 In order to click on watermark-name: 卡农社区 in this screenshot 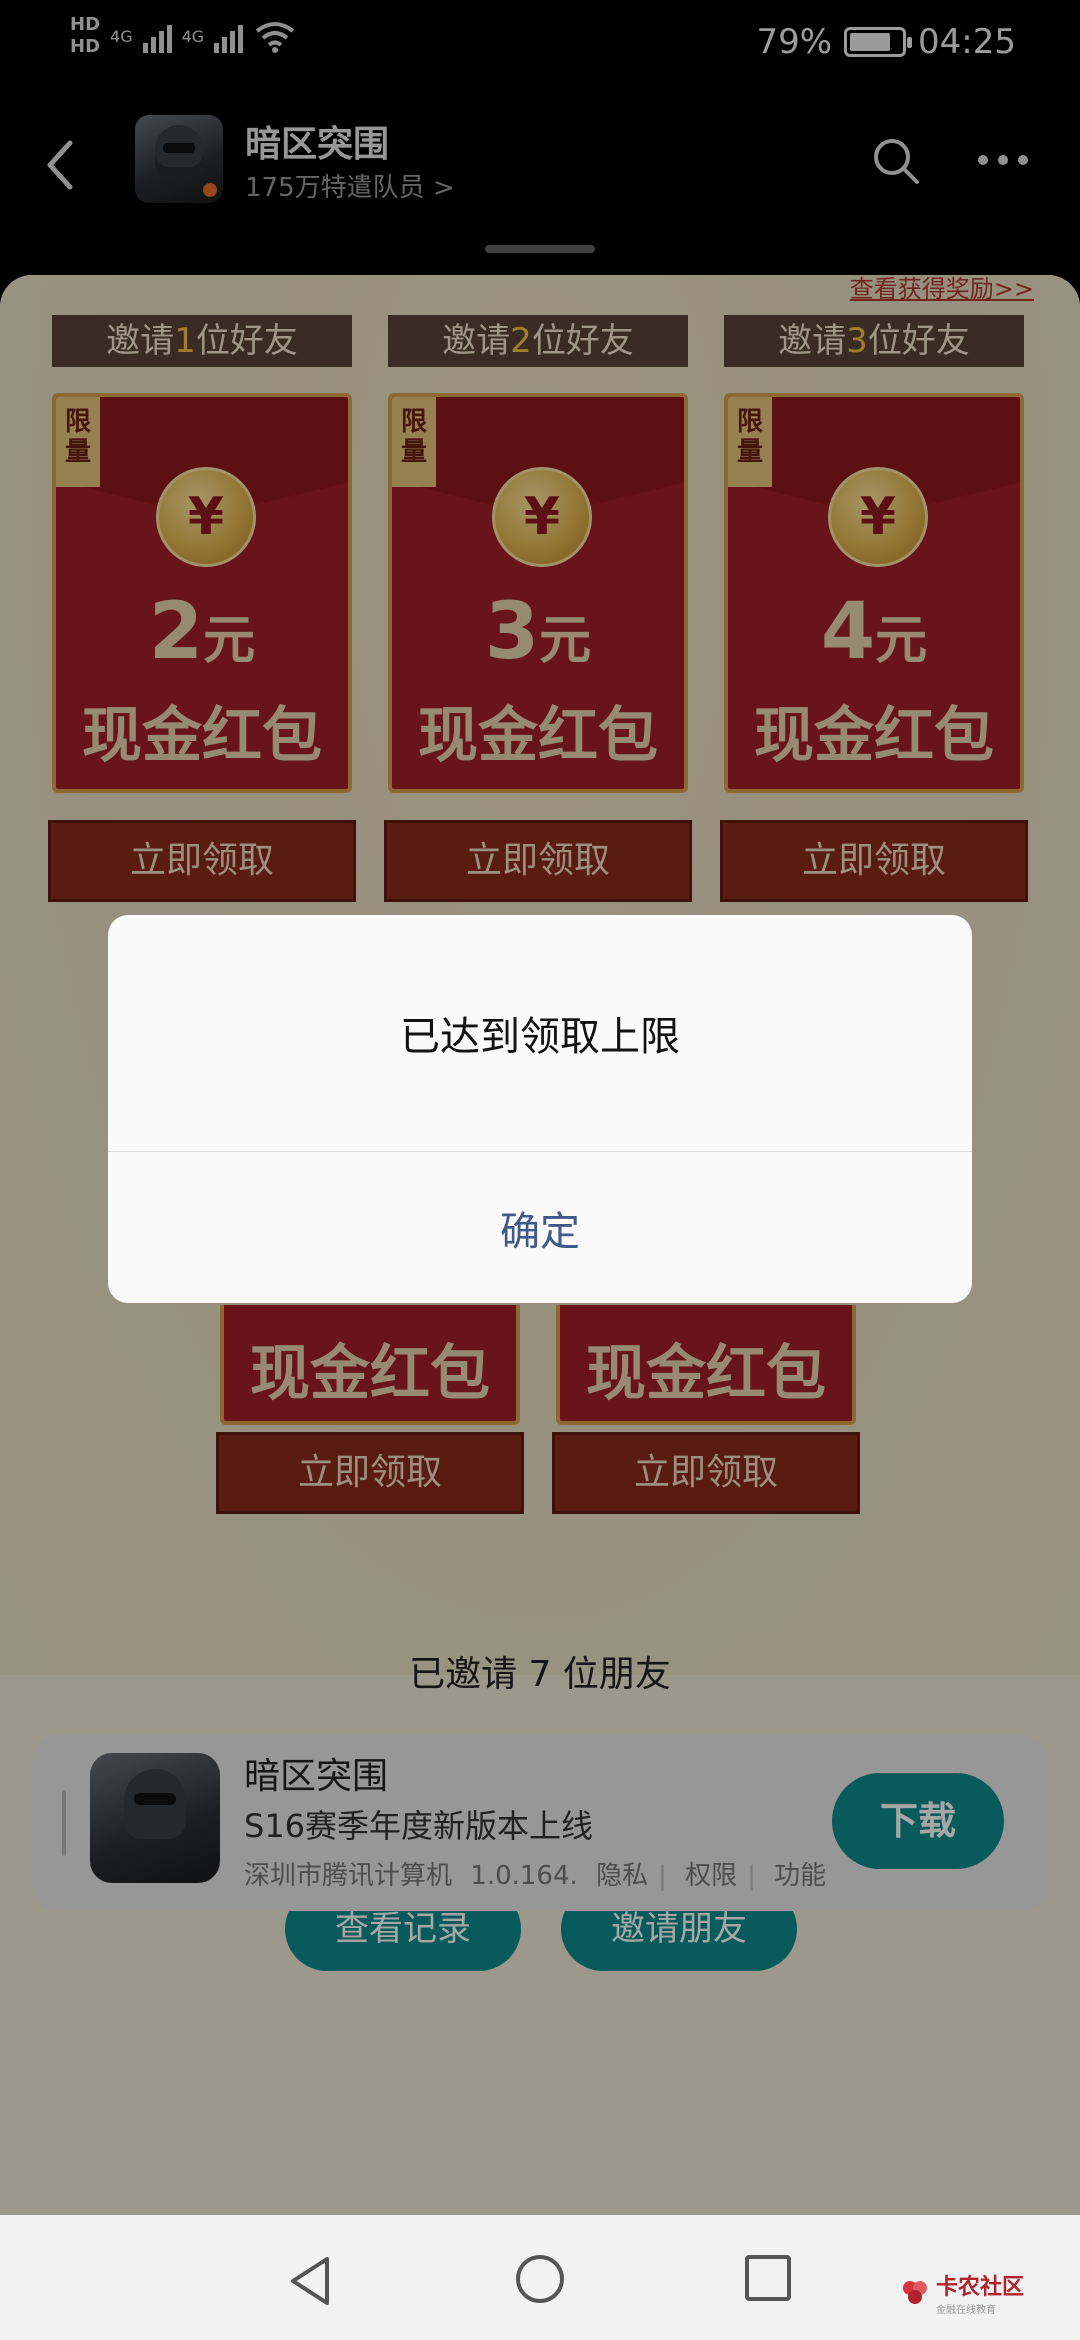, I will do `click(980, 2287)`.